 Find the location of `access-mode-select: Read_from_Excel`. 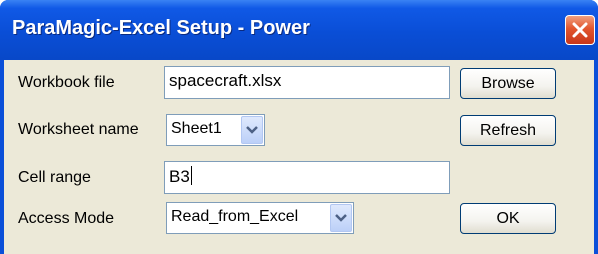

access-mode-select: Read_from_Excel is located at coordinates (260, 218).